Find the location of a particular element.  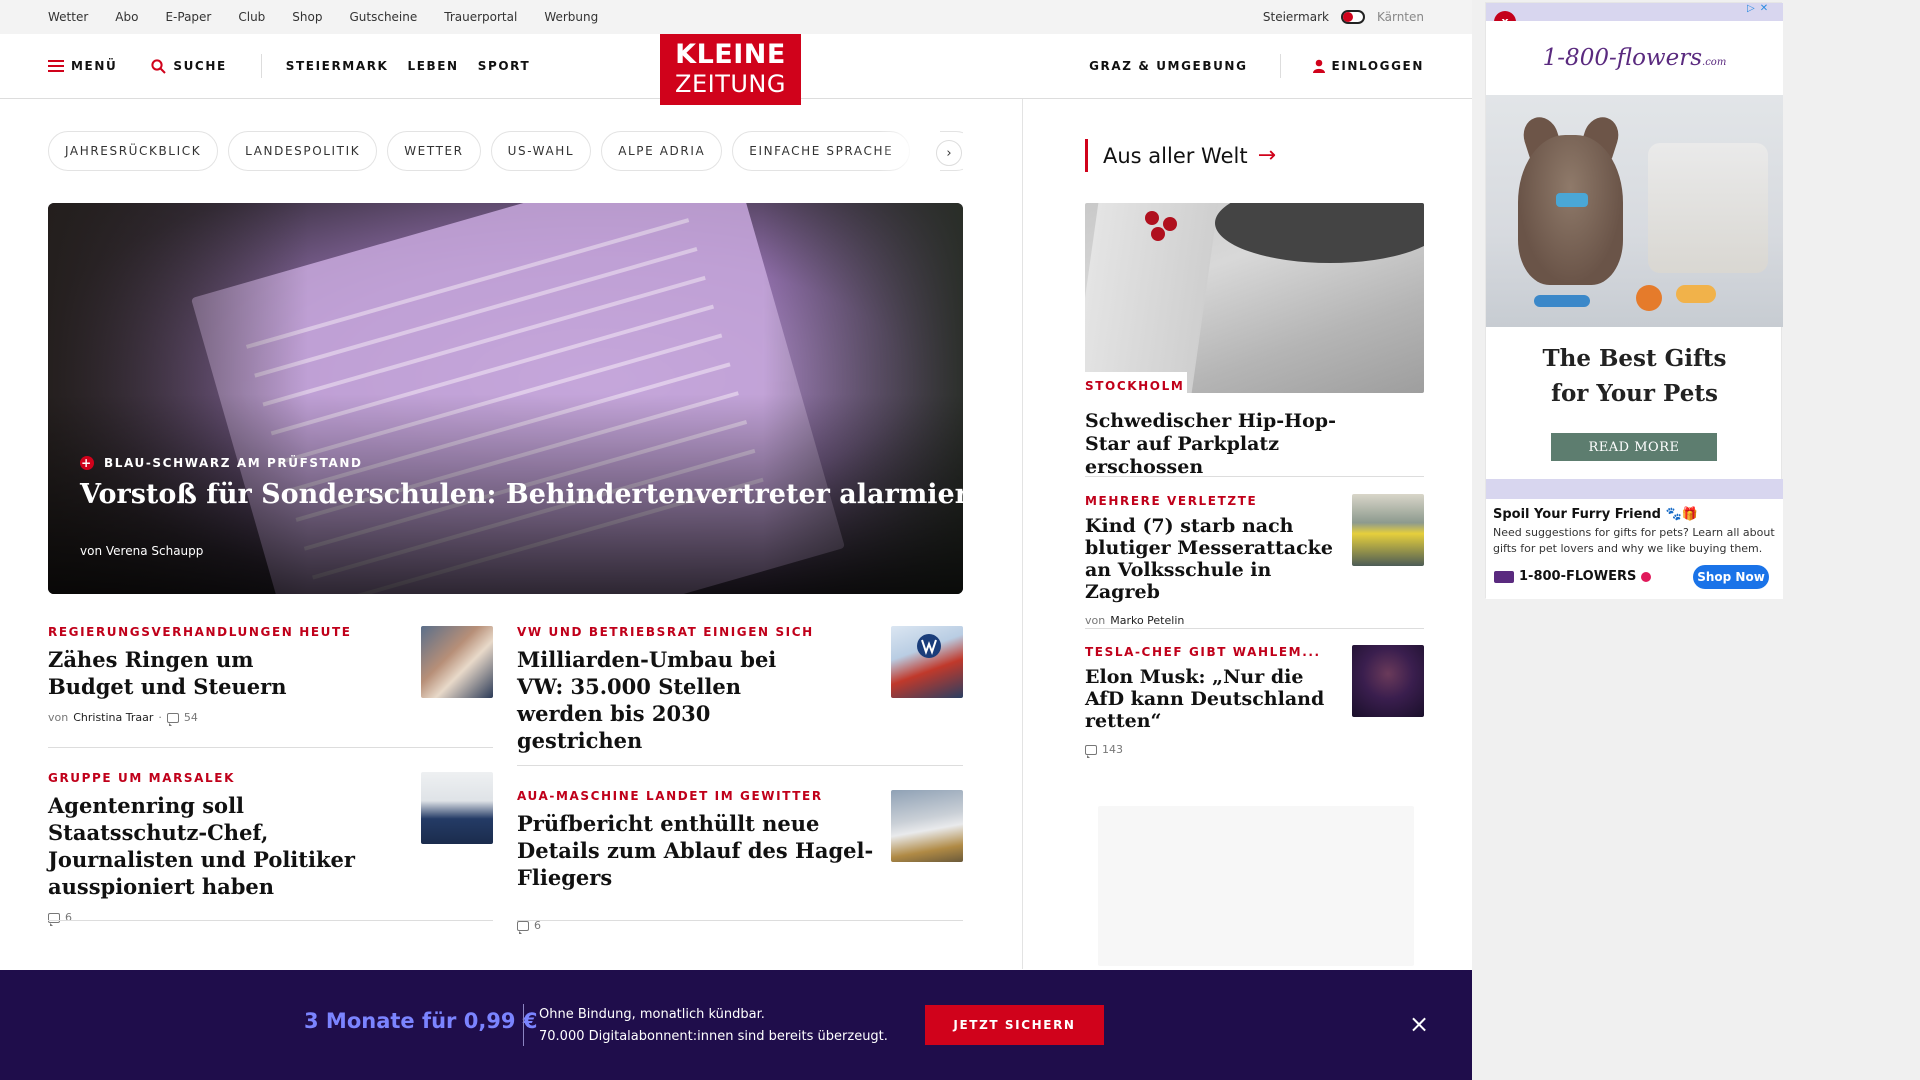

tag-wetter: WETTER is located at coordinates (434, 151).